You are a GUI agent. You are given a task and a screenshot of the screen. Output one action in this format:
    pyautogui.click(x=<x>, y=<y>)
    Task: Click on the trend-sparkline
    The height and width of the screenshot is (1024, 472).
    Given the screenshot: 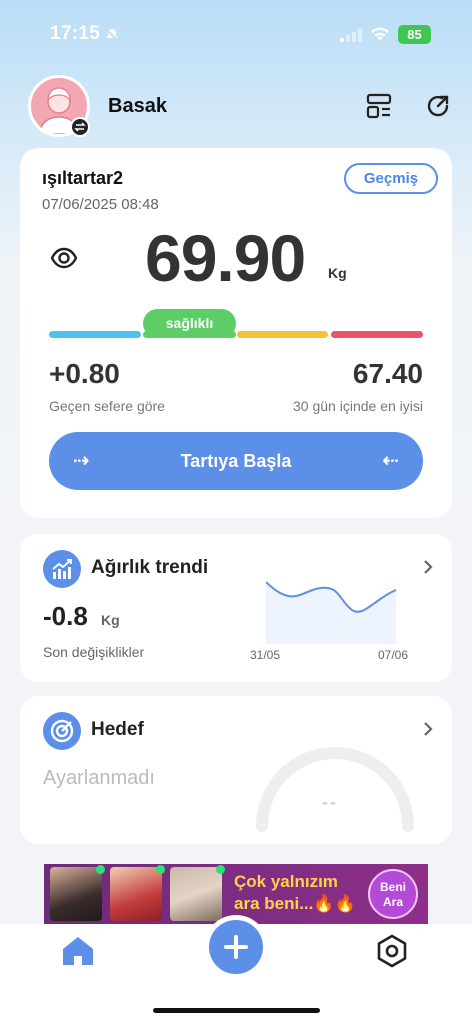 What is the action you would take?
    pyautogui.click(x=331, y=612)
    